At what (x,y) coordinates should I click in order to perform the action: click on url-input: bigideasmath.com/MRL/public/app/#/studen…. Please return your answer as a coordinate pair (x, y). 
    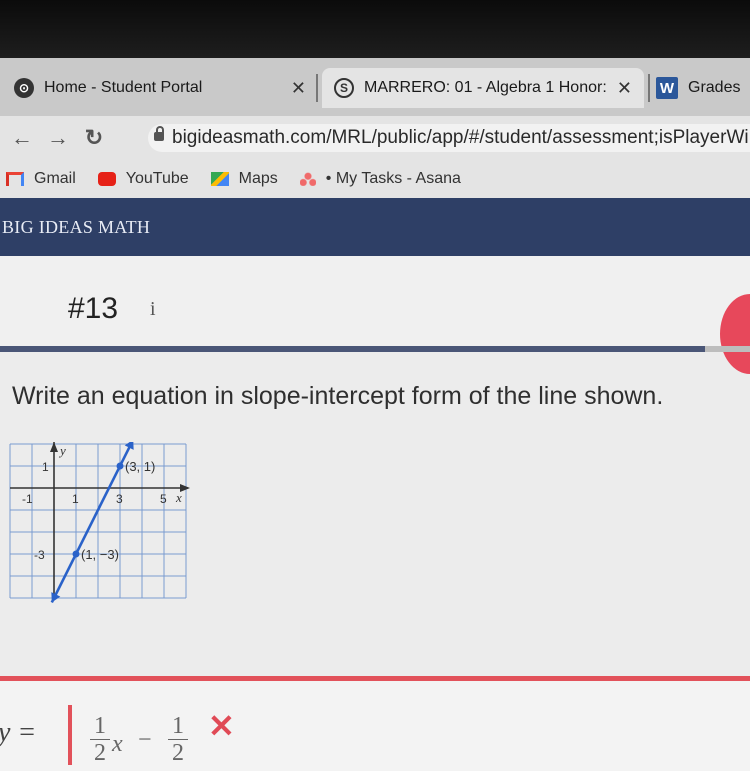
    Looking at the image, I should click on (449, 138).